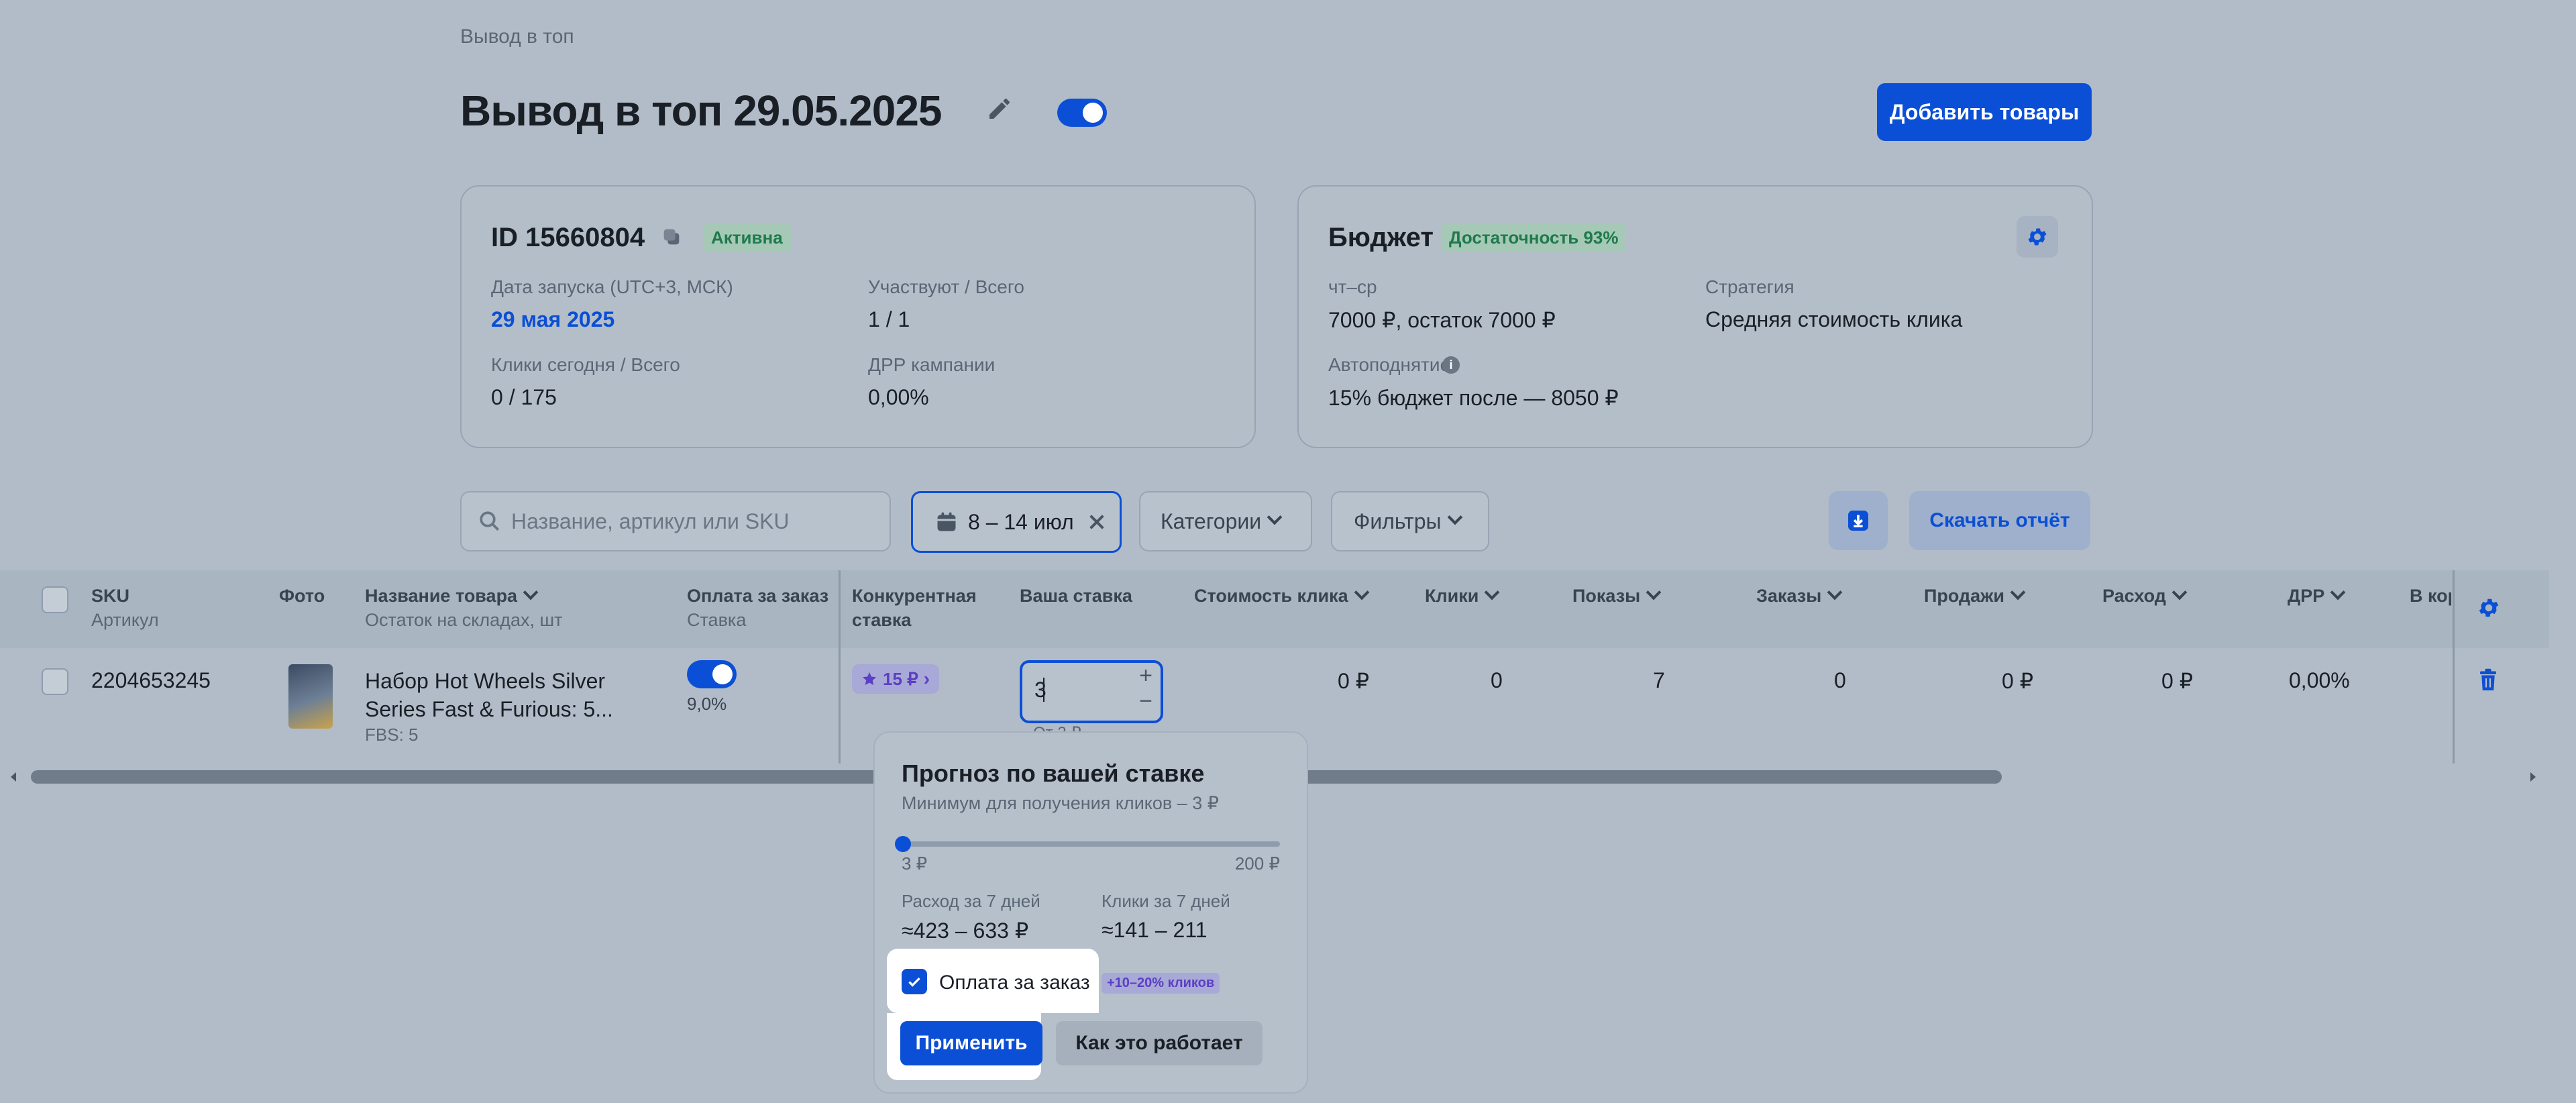  I want to click on col-competitive-bid: Конкурентная ставка, so click(914, 608).